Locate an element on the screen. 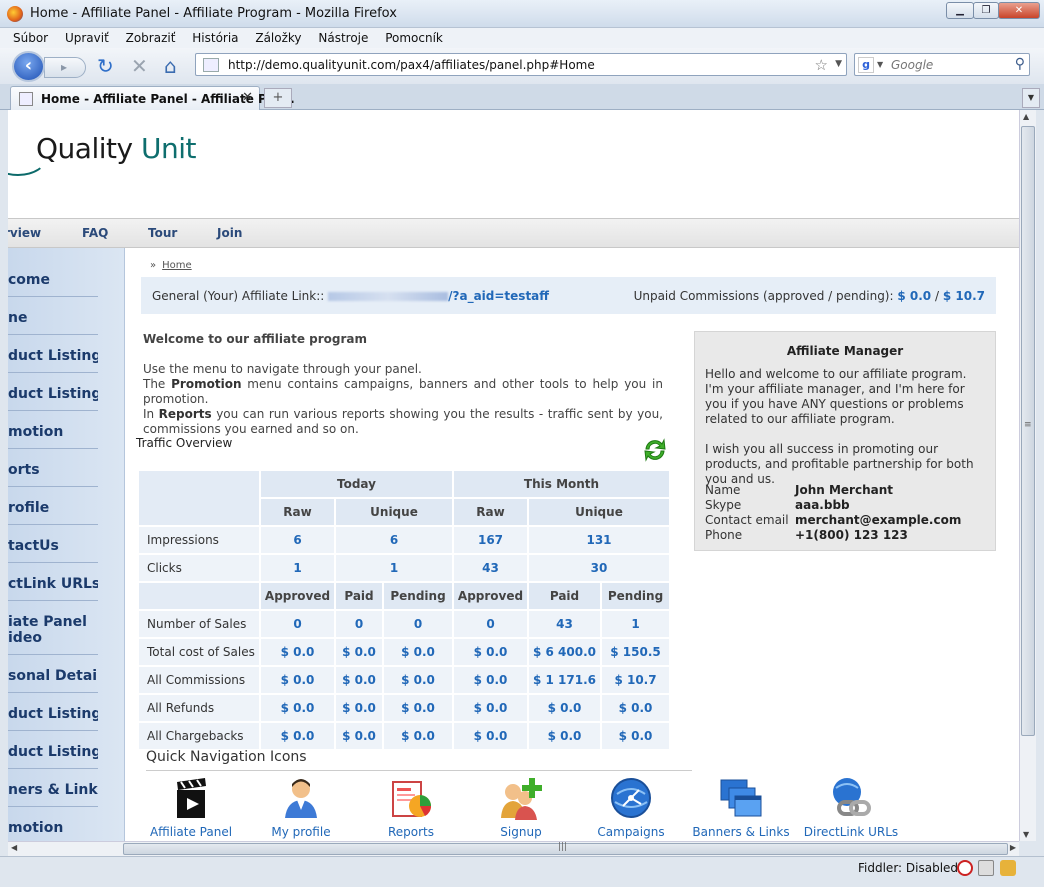 This screenshot has width=1044, height=887. blocked-icon is located at coordinates (965, 868).